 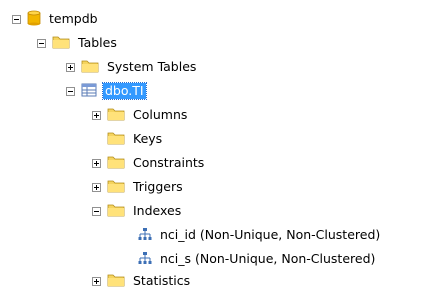 I want to click on tree-node-label: Indexes, so click(x=157, y=210).